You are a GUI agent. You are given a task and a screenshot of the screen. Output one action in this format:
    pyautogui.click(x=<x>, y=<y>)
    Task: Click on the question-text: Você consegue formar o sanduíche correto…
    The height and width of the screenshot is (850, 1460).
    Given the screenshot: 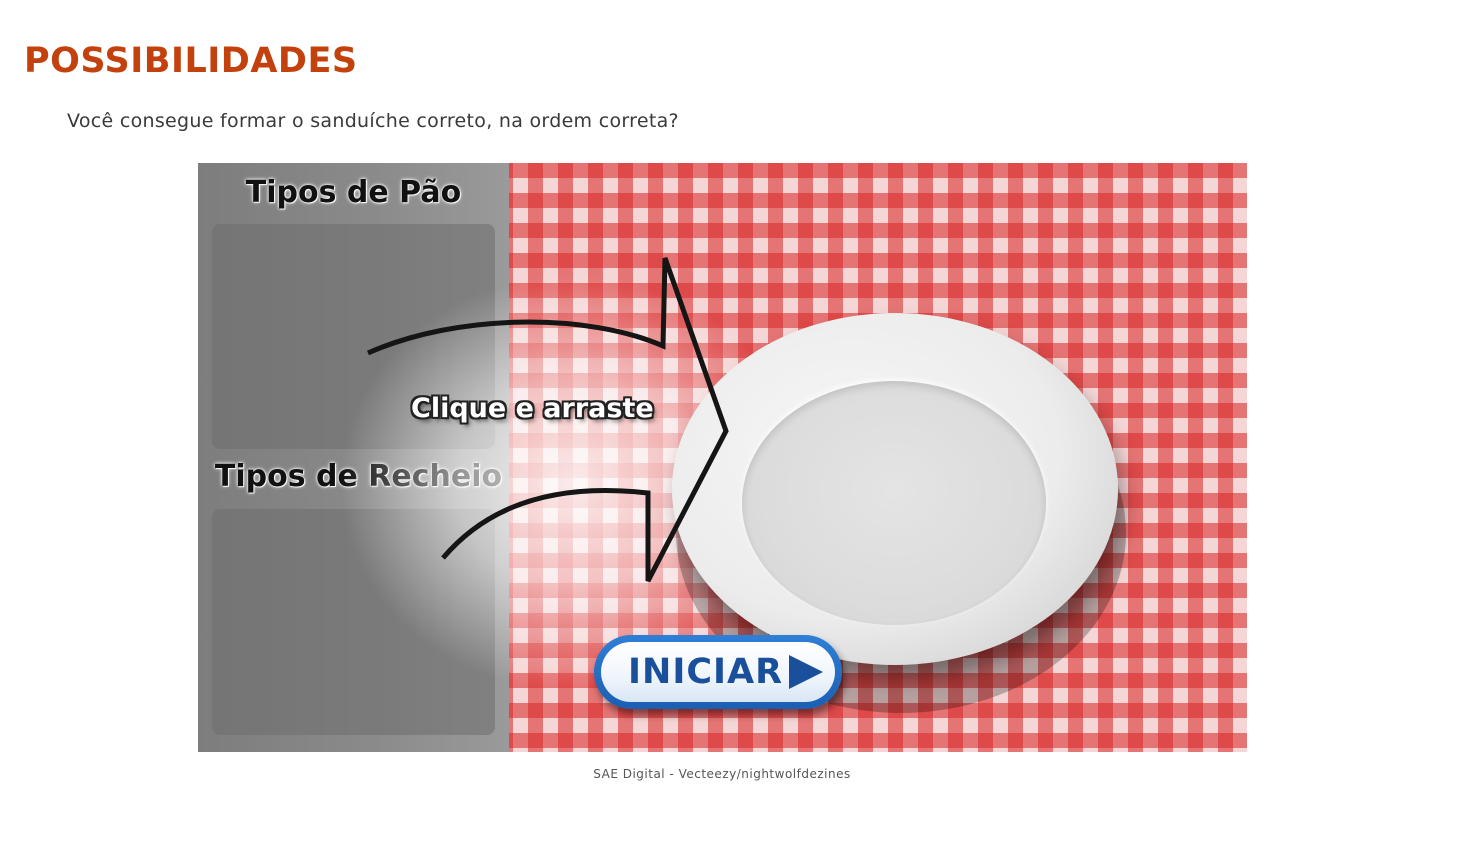 What is the action you would take?
    pyautogui.click(x=373, y=121)
    